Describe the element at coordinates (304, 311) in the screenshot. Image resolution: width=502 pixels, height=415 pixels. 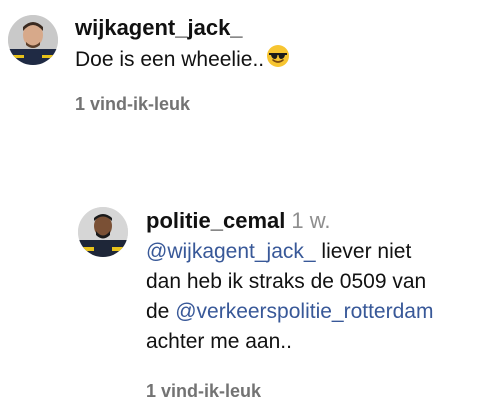
I see `mention-link: @verkeerspolitie_rotterdam` at that location.